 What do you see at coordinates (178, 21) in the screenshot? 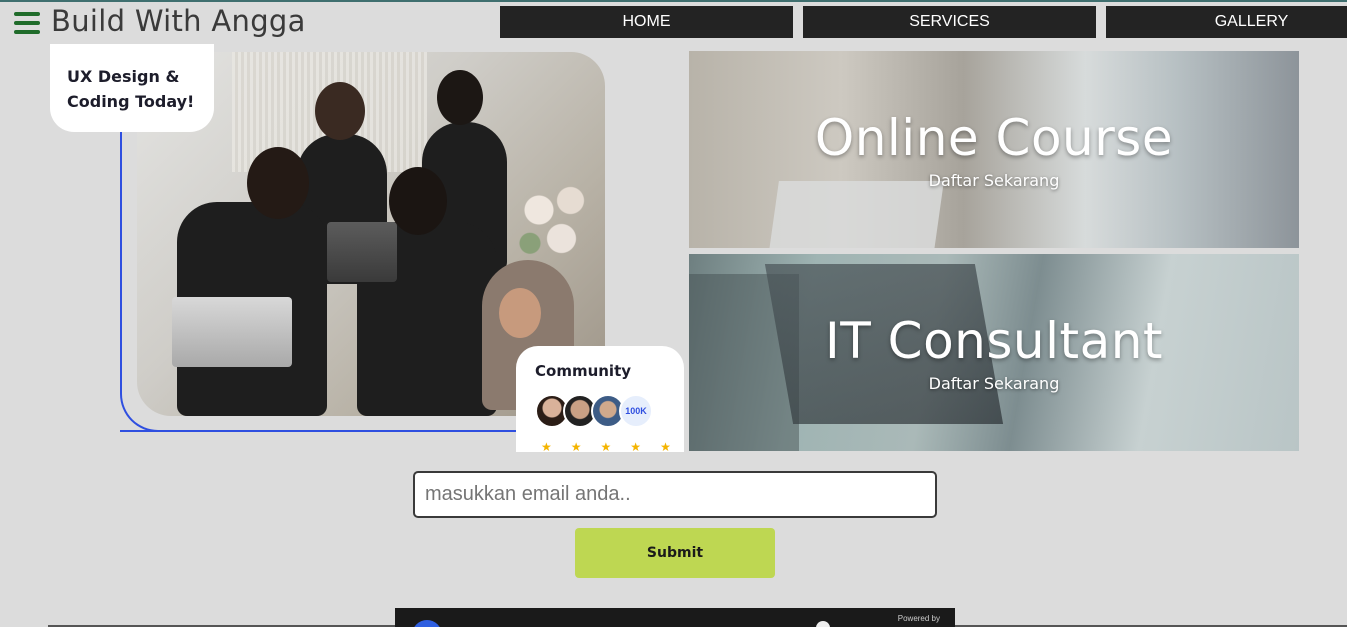
I see `brand-logo-text: Build With Angga` at bounding box center [178, 21].